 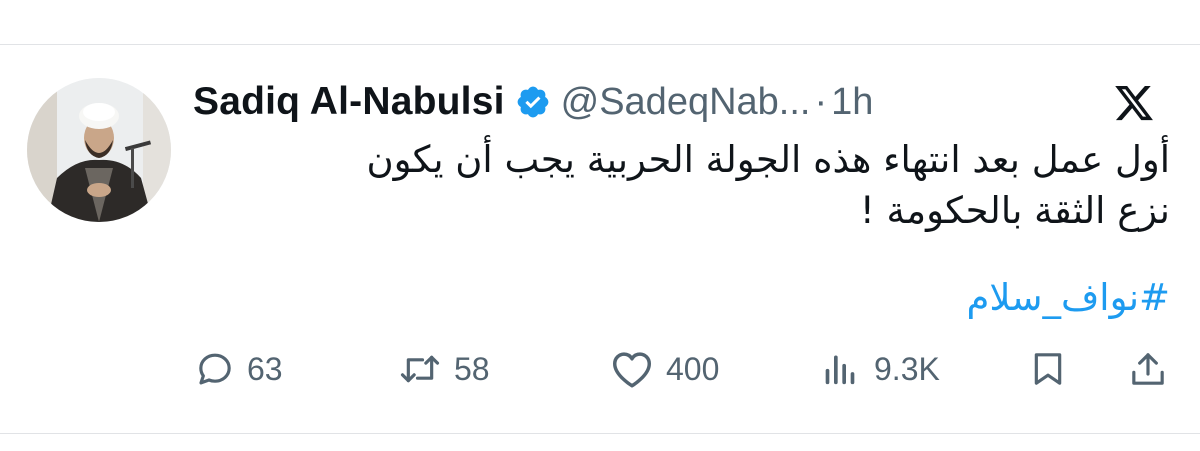 What do you see at coordinates (215, 369) in the screenshot?
I see `reply-icon` at bounding box center [215, 369].